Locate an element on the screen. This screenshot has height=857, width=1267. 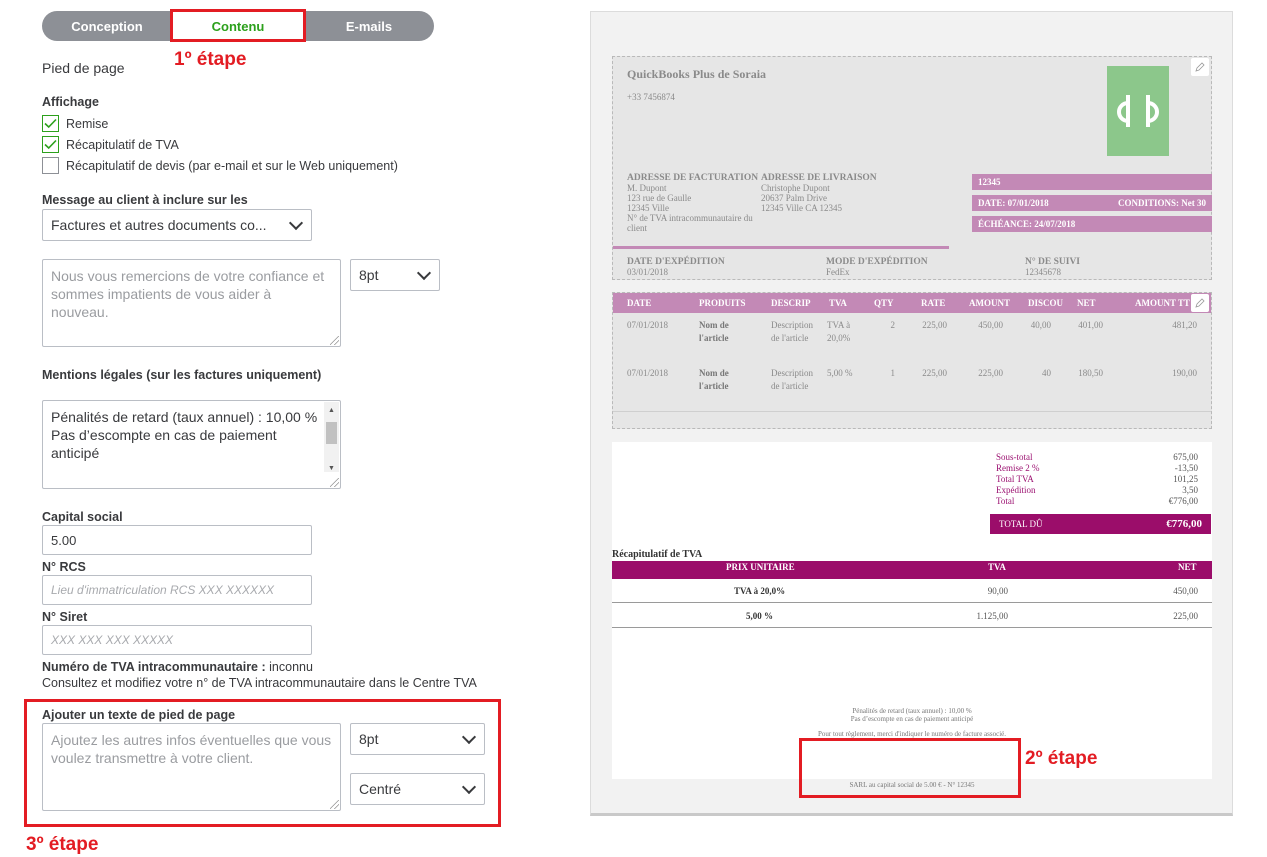
shipping-line: 12345 Ville CA 12345 is located at coordinates (802, 208).